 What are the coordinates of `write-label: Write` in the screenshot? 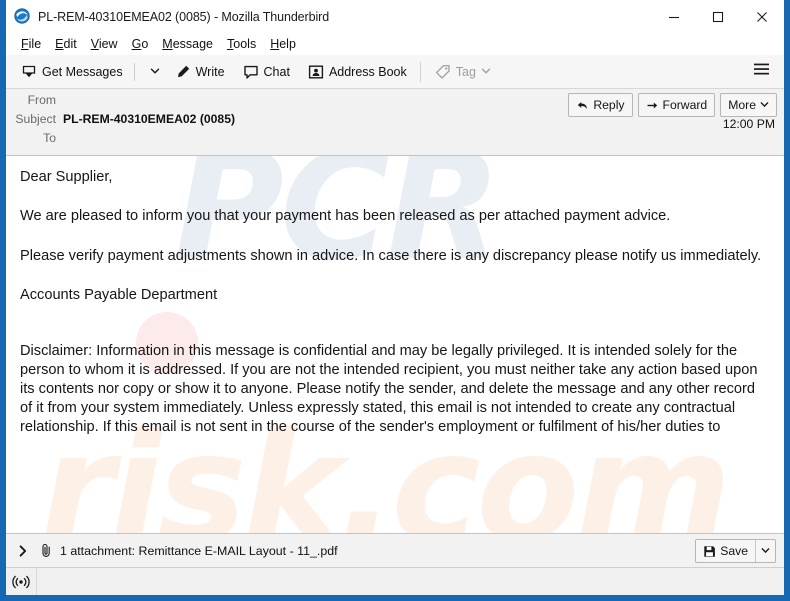 It's located at (210, 71).